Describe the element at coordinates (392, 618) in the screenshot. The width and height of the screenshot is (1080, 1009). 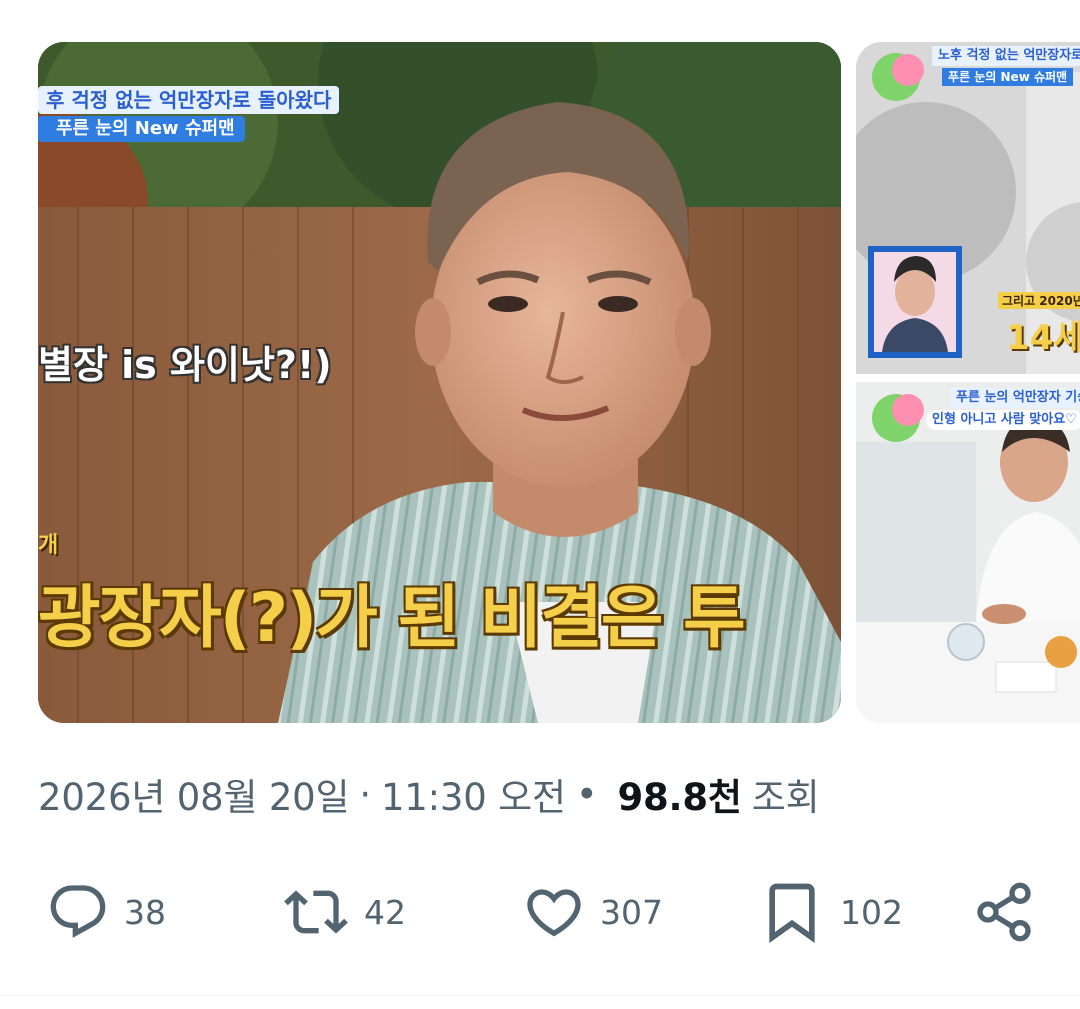
I see `caption-big: 광장자(?)가 된 비결은 투` at that location.